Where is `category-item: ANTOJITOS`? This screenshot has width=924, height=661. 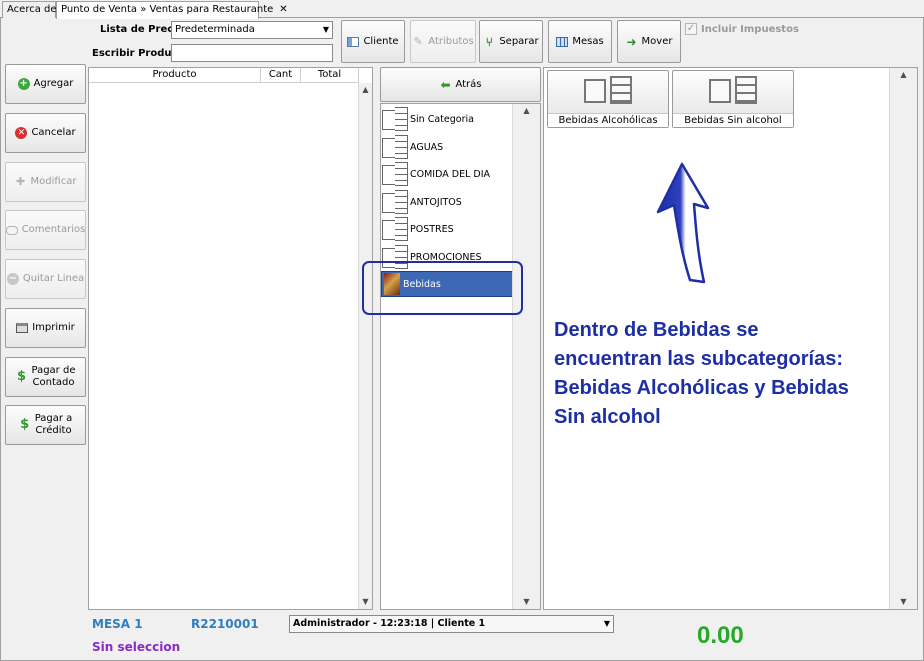
category-item: ANTOJITOS is located at coordinates (447, 202).